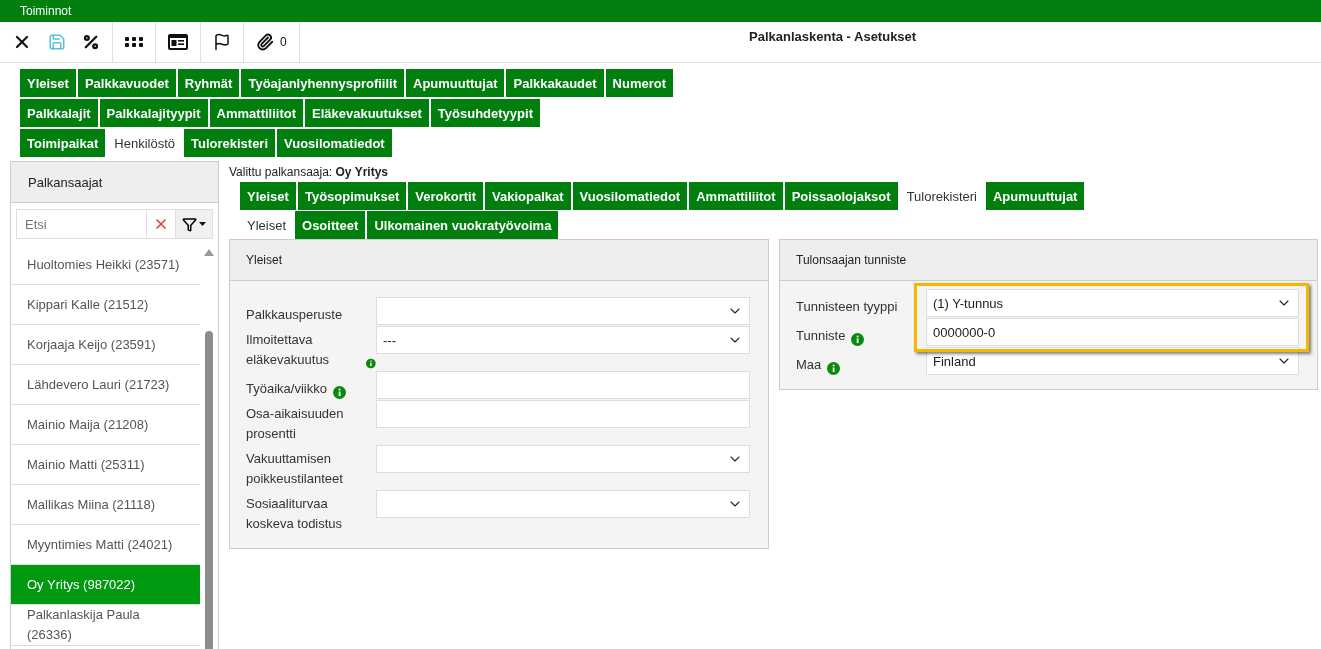 This screenshot has width=1321, height=649. What do you see at coordinates (833, 36) in the screenshot?
I see `page-title: Palkanlaskenta - Asetukset` at bounding box center [833, 36].